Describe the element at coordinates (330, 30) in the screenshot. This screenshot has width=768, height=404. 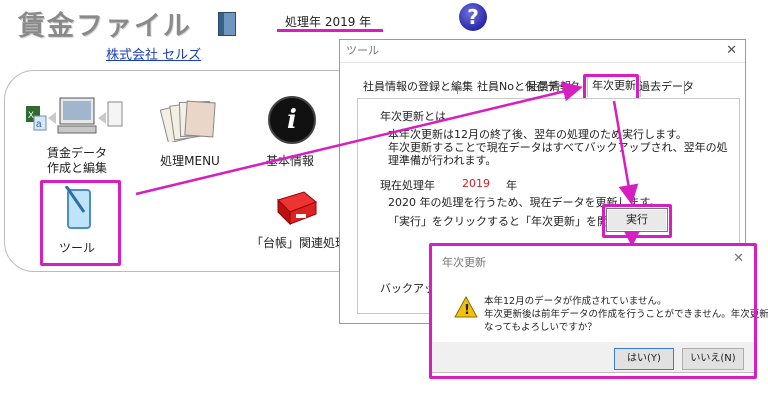
I see `year-label-underline` at that location.